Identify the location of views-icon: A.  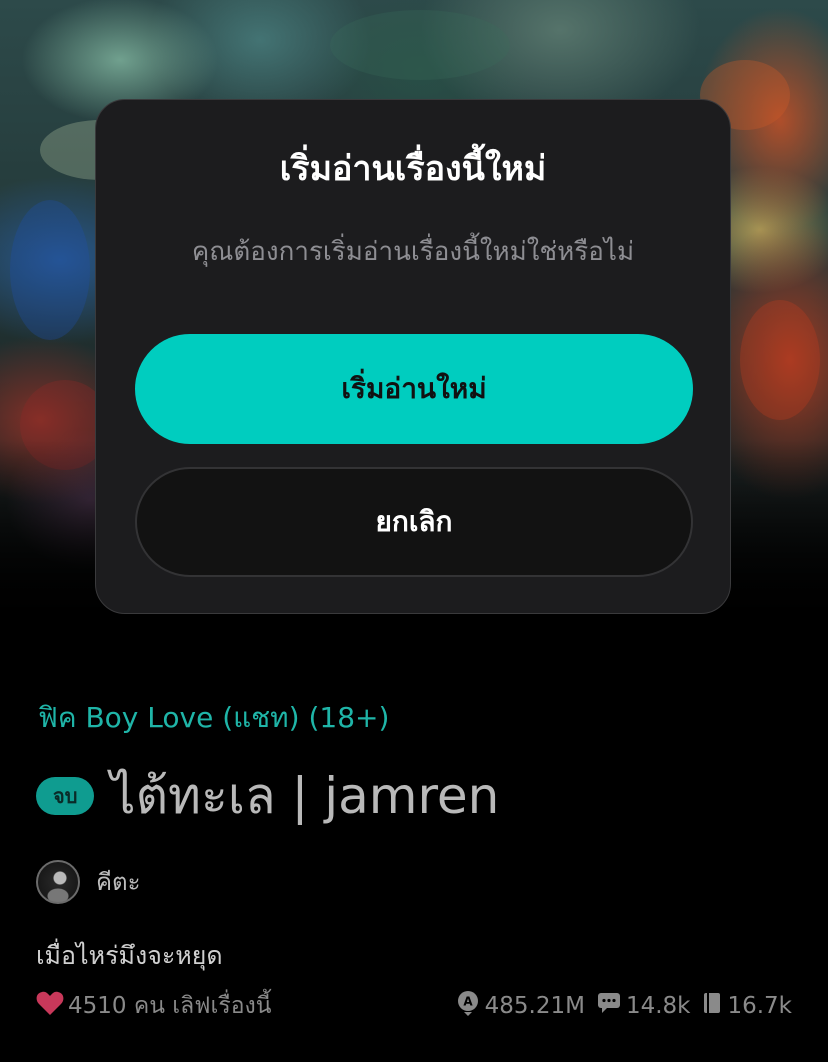
(470, 1006).